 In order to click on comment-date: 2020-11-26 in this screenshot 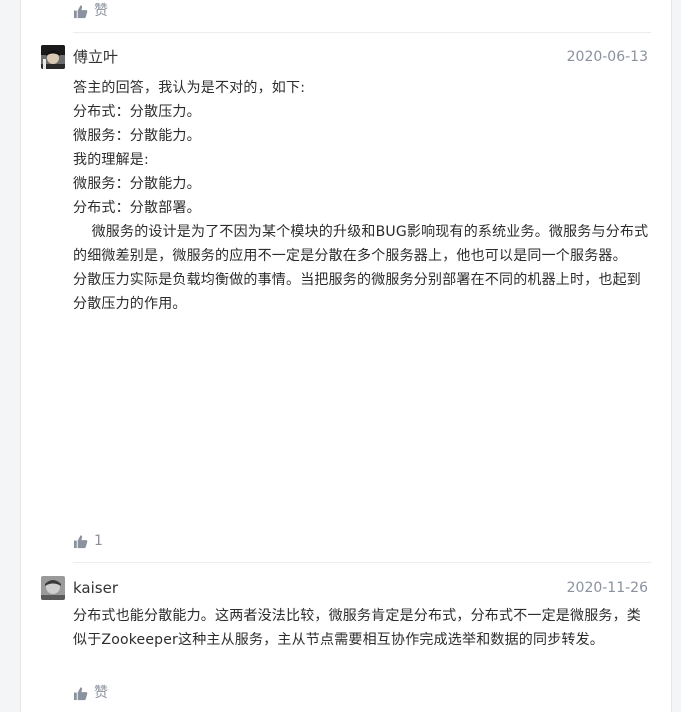, I will do `click(607, 588)`.